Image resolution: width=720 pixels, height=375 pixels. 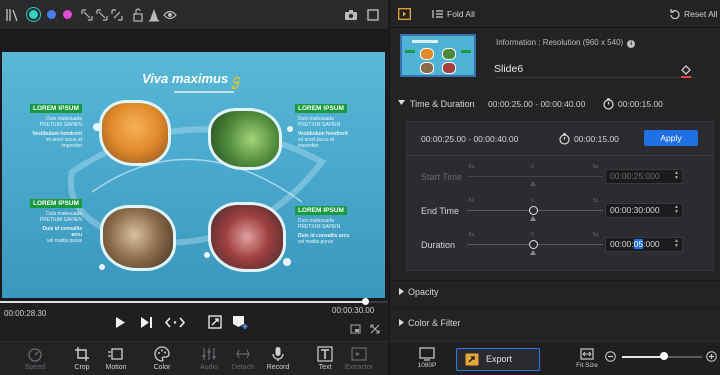 I want to click on playback-bar: 00:00:28.30 00:00:30.00, so click(x=194, y=319).